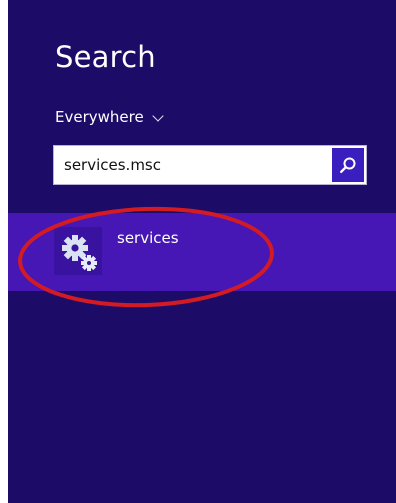  I want to click on magnifier-icon, so click(348, 165).